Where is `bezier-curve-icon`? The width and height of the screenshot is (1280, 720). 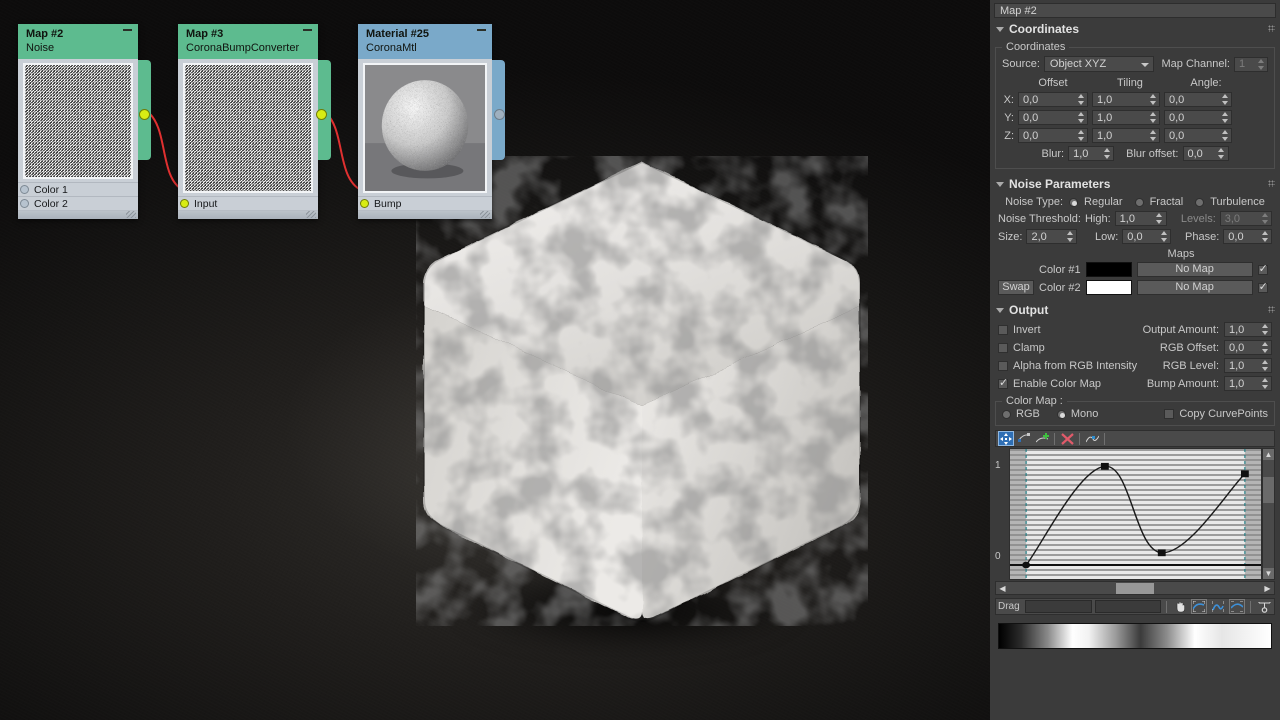
bezier-curve-icon is located at coordinates (1092, 438).